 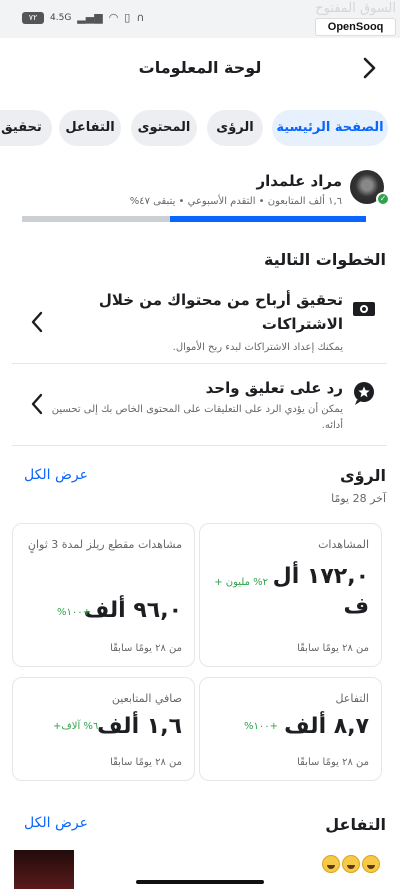 I want to click on insight-card-engagement: التفاعل ٨,٧ ألف +١٠٠% من ٢٨ يومًا سابقًا, so click(x=290, y=729).